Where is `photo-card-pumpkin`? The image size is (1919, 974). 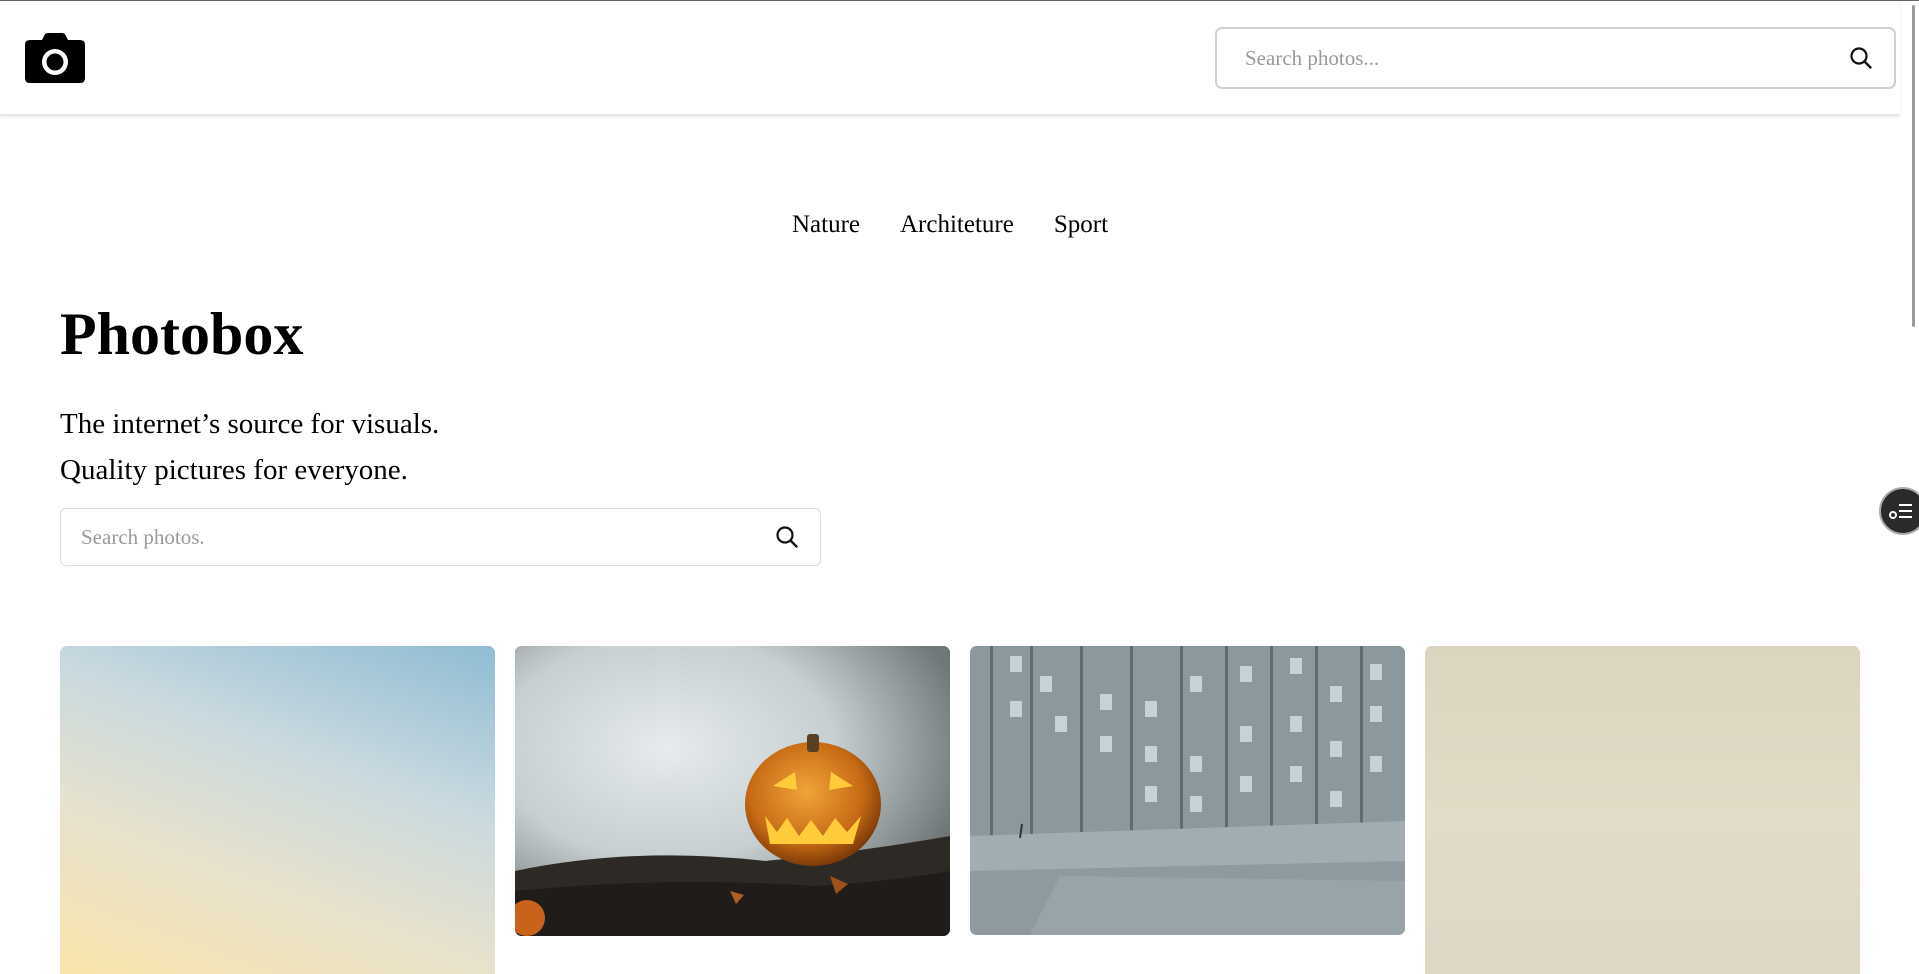
photo-card-pumpkin is located at coordinates (732, 791).